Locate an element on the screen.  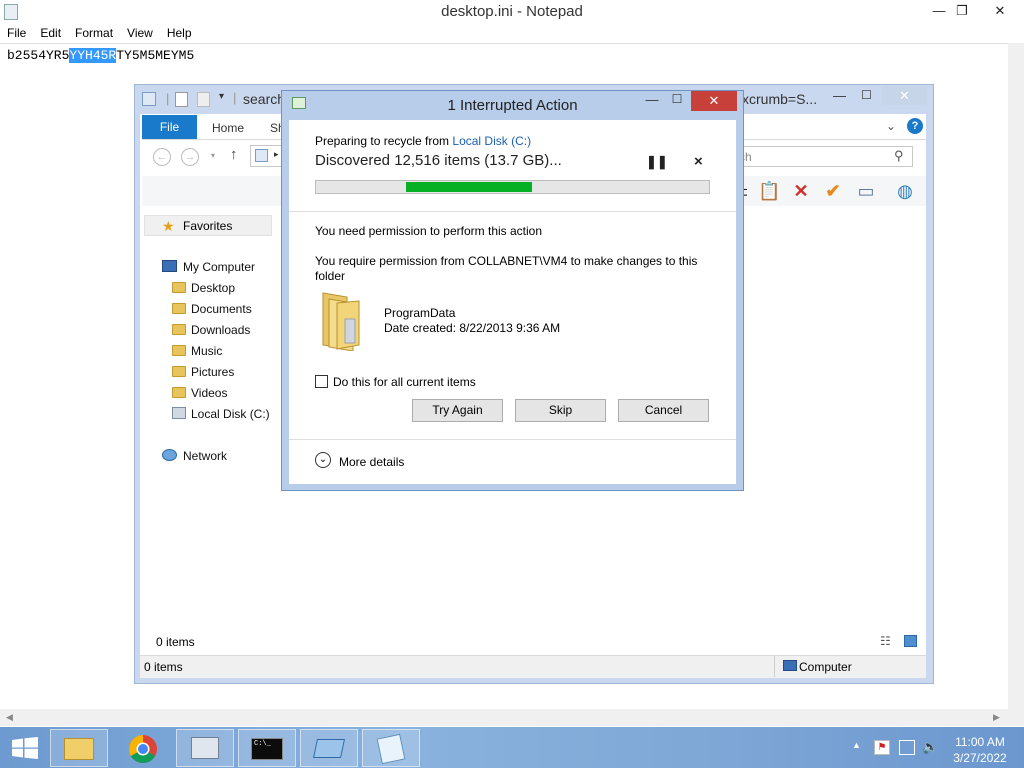
editor-text: b2554YR5YYH45RTY5M5MEYM5 is located at coordinates (100, 55).